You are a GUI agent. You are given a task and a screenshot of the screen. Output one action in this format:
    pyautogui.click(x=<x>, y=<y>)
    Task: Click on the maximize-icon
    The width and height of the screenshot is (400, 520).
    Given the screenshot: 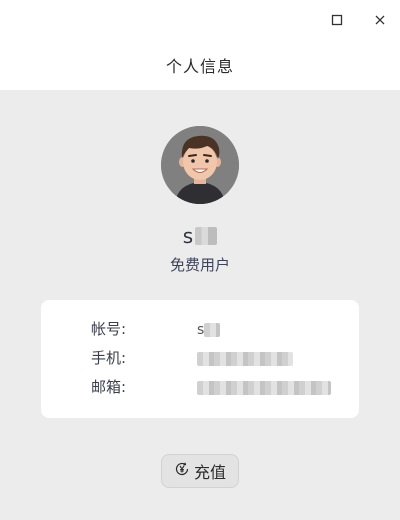 What is the action you would take?
    pyautogui.click(x=337, y=20)
    